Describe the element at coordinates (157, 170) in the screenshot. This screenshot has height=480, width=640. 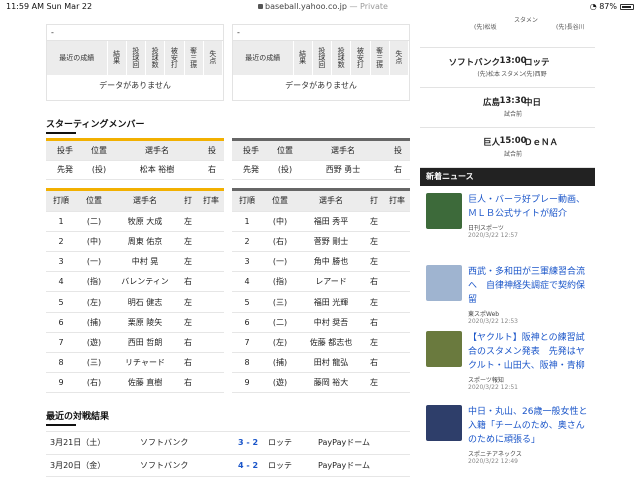
I see `pitcher-name-link: 松本 裕樹` at that location.